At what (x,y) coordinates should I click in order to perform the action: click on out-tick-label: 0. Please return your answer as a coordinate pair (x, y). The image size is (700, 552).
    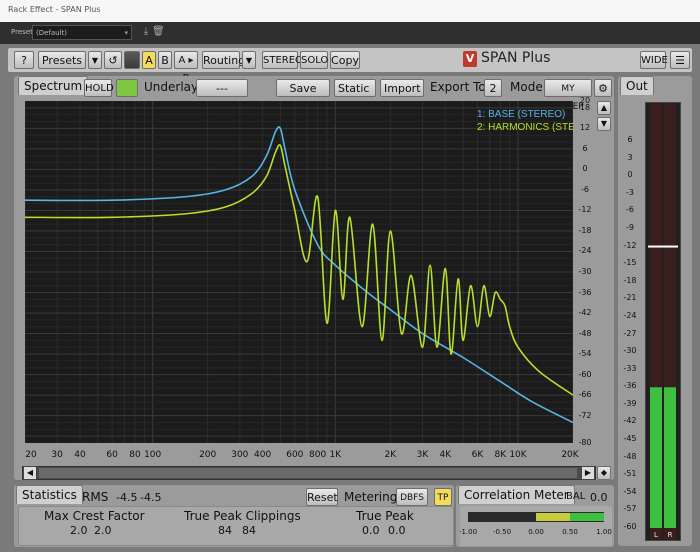
    Looking at the image, I should click on (630, 175).